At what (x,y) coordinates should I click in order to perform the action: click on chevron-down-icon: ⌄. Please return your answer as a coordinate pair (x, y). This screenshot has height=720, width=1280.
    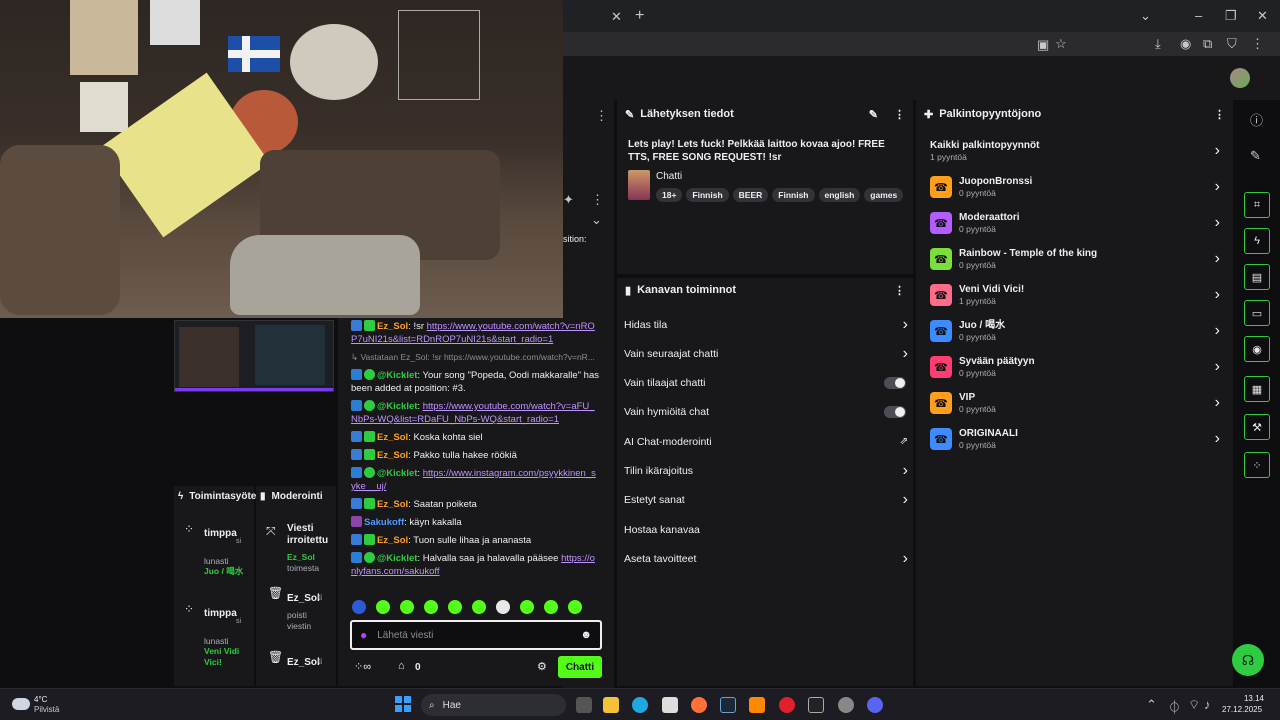
    Looking at the image, I should click on (596, 220).